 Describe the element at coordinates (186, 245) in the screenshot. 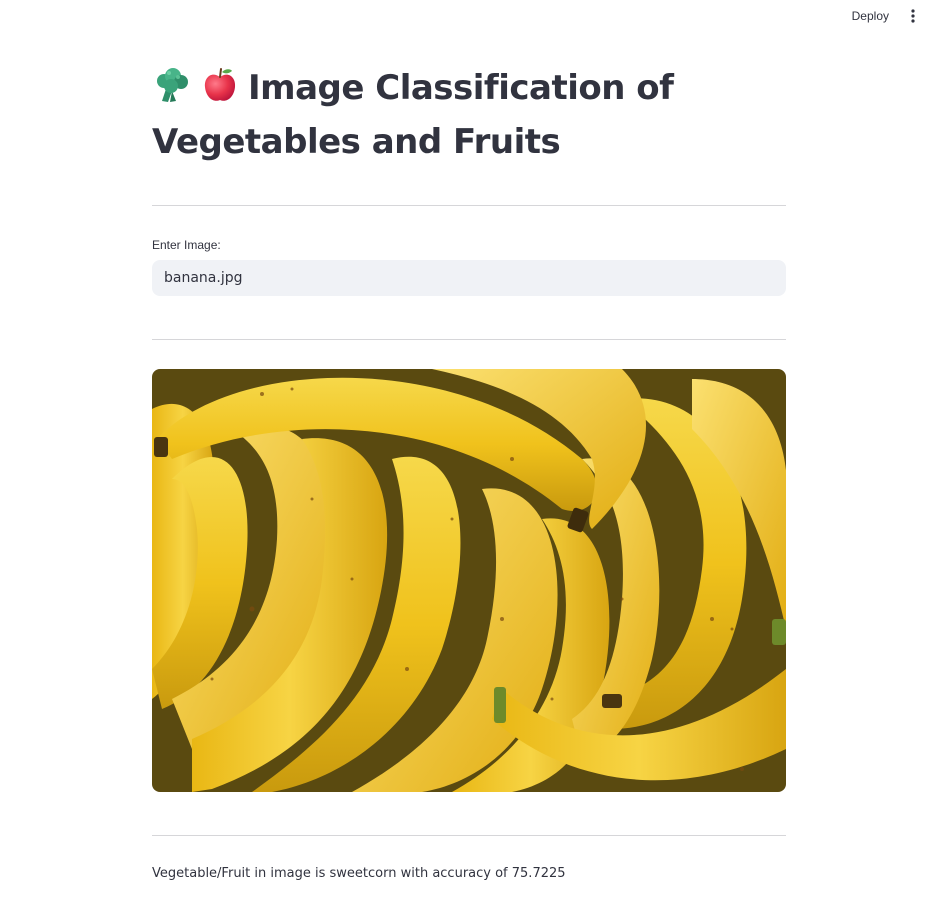

I see `image-input-label: Enter Image:` at that location.